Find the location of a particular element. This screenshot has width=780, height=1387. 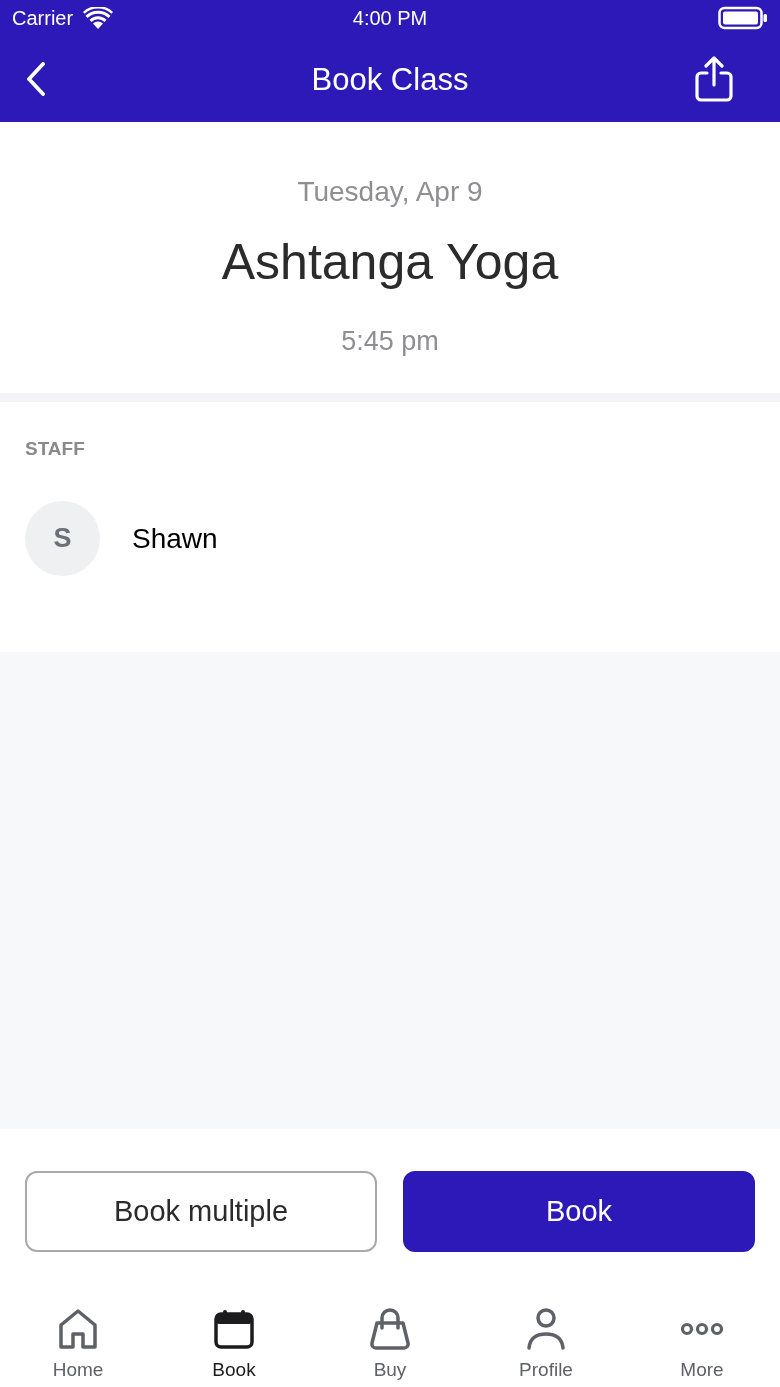

staff-name: Shawn is located at coordinates (175, 538).